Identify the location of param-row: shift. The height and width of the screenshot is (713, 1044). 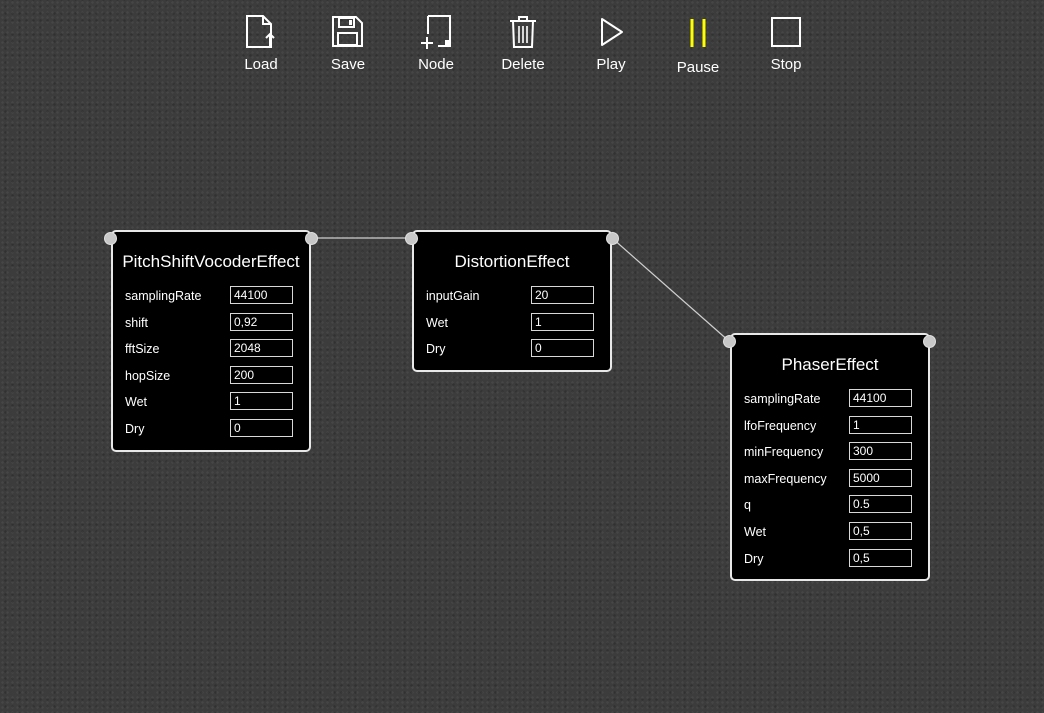
(209, 324).